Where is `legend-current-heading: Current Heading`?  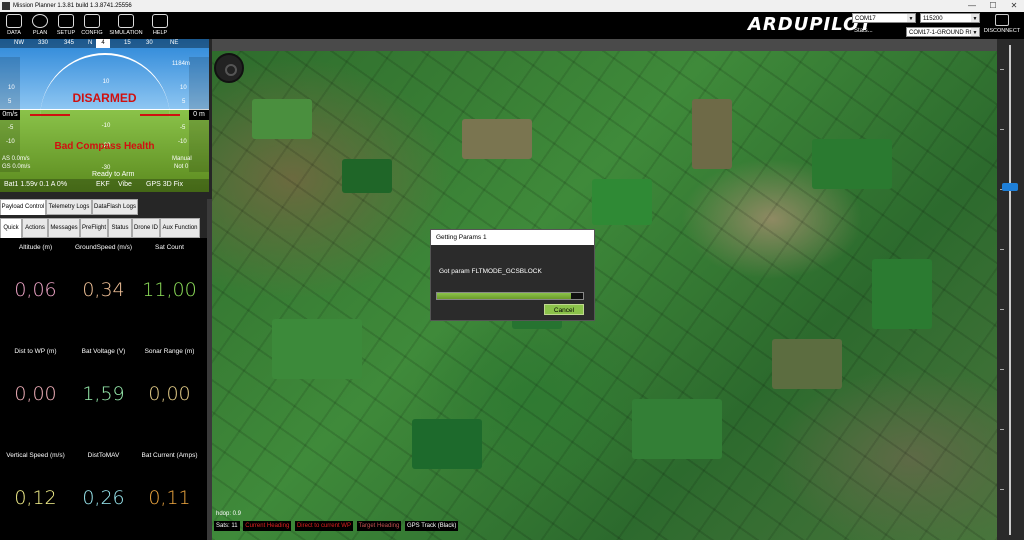 legend-current-heading: Current Heading is located at coordinates (267, 526).